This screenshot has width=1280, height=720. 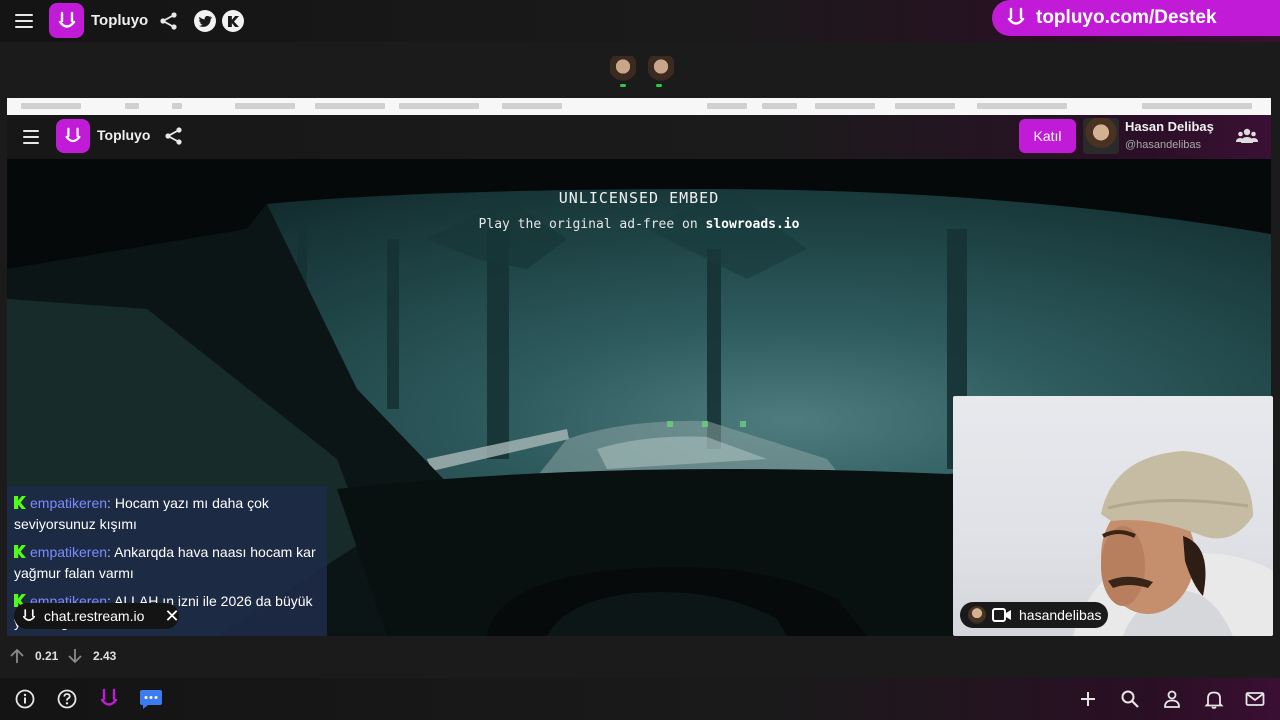 I want to click on topluyo-home-icon, so click(x=109, y=699).